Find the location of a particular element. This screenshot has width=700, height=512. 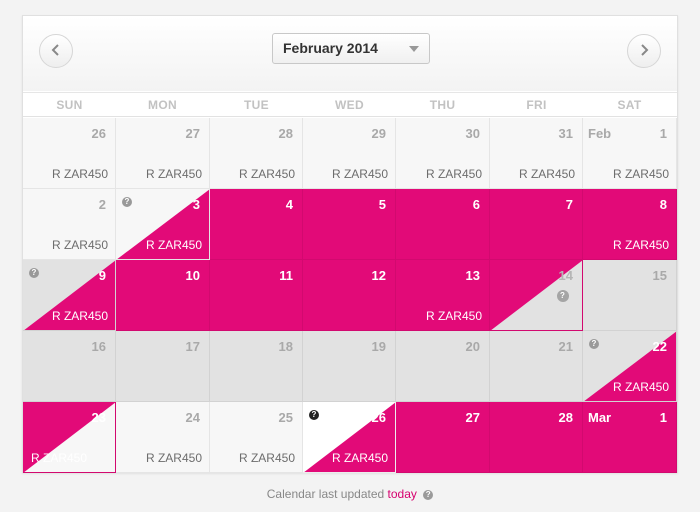

weekday-wed: WED is located at coordinates (349, 105).